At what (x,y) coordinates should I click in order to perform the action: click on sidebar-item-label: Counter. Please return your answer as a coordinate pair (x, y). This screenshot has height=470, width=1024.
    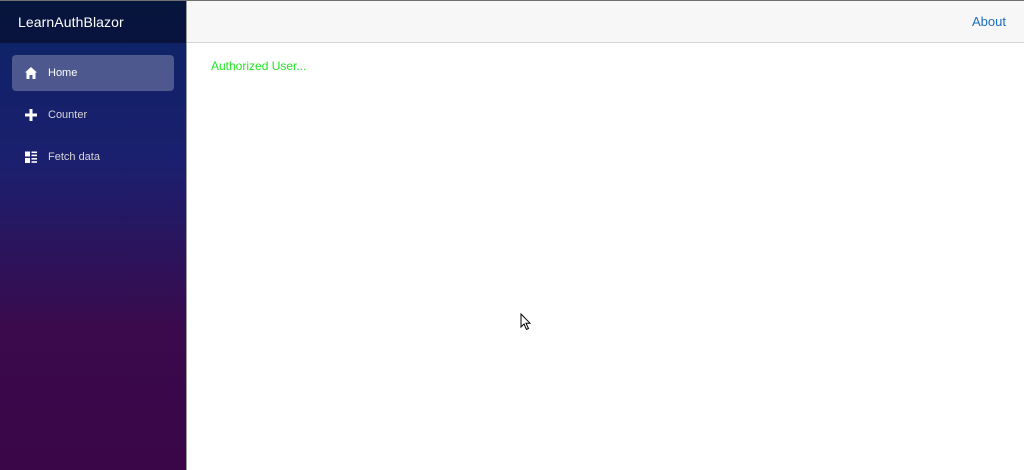
    Looking at the image, I should click on (68, 115).